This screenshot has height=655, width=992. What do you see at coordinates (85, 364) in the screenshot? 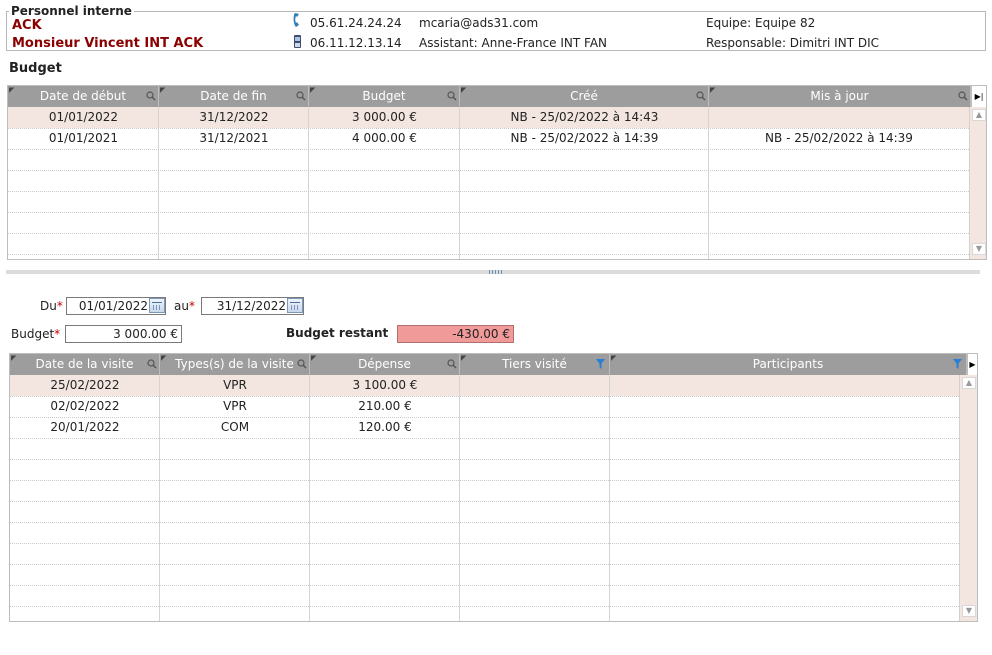
I see `col-visit-date: ◤ Date de la visite` at bounding box center [85, 364].